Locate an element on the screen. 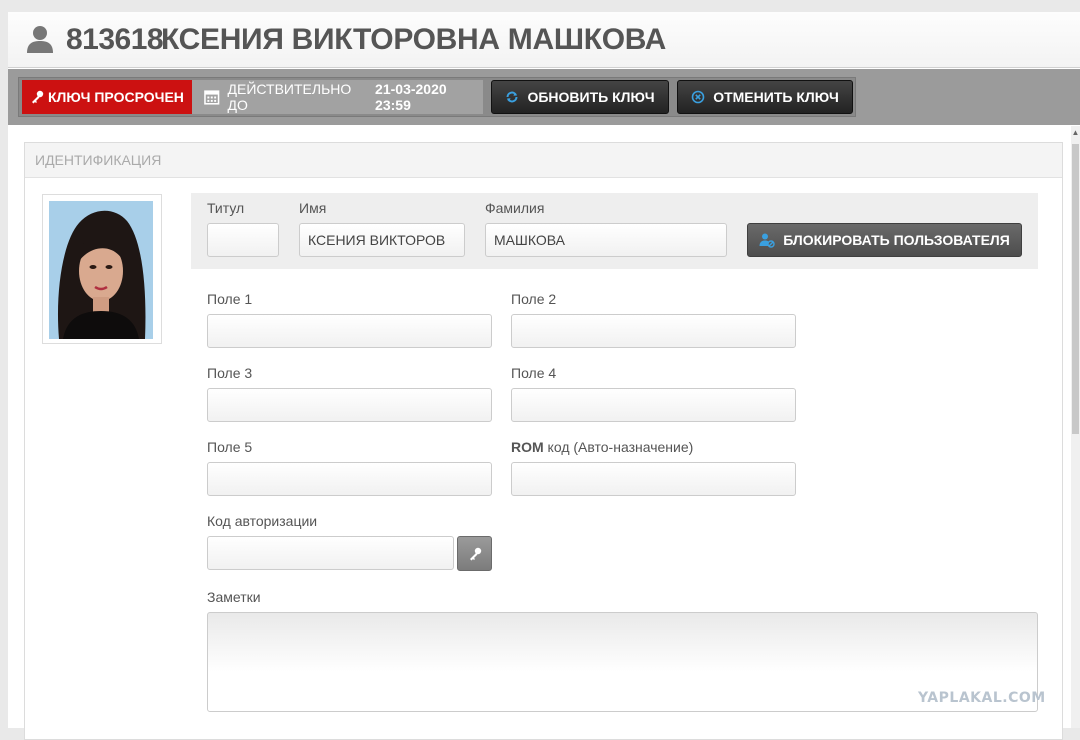  cancel-key-button: ОТМЕНИТЬ КЛЮЧ is located at coordinates (765, 97).